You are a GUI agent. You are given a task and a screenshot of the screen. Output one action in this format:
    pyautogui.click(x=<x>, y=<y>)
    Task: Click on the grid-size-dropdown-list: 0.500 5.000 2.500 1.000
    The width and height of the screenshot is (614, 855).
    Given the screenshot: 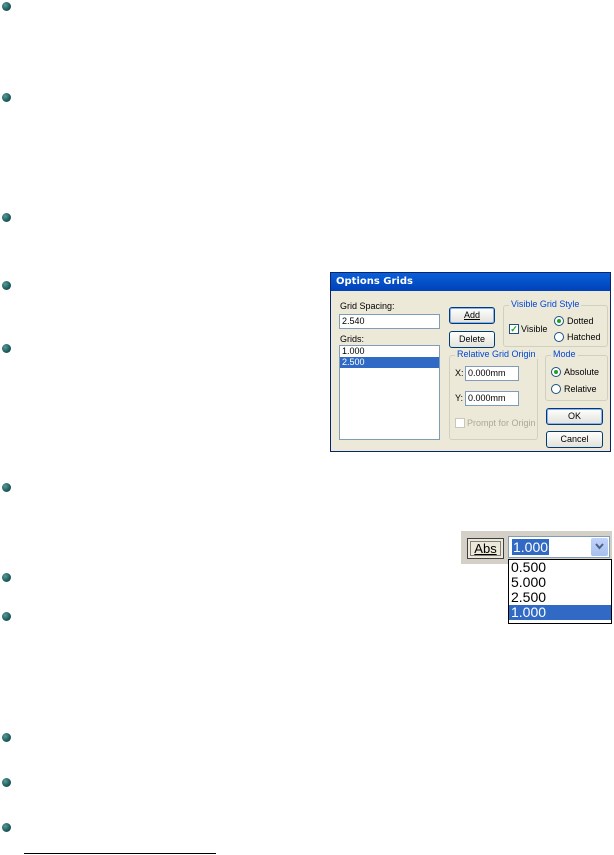 What is the action you would take?
    pyautogui.click(x=560, y=591)
    